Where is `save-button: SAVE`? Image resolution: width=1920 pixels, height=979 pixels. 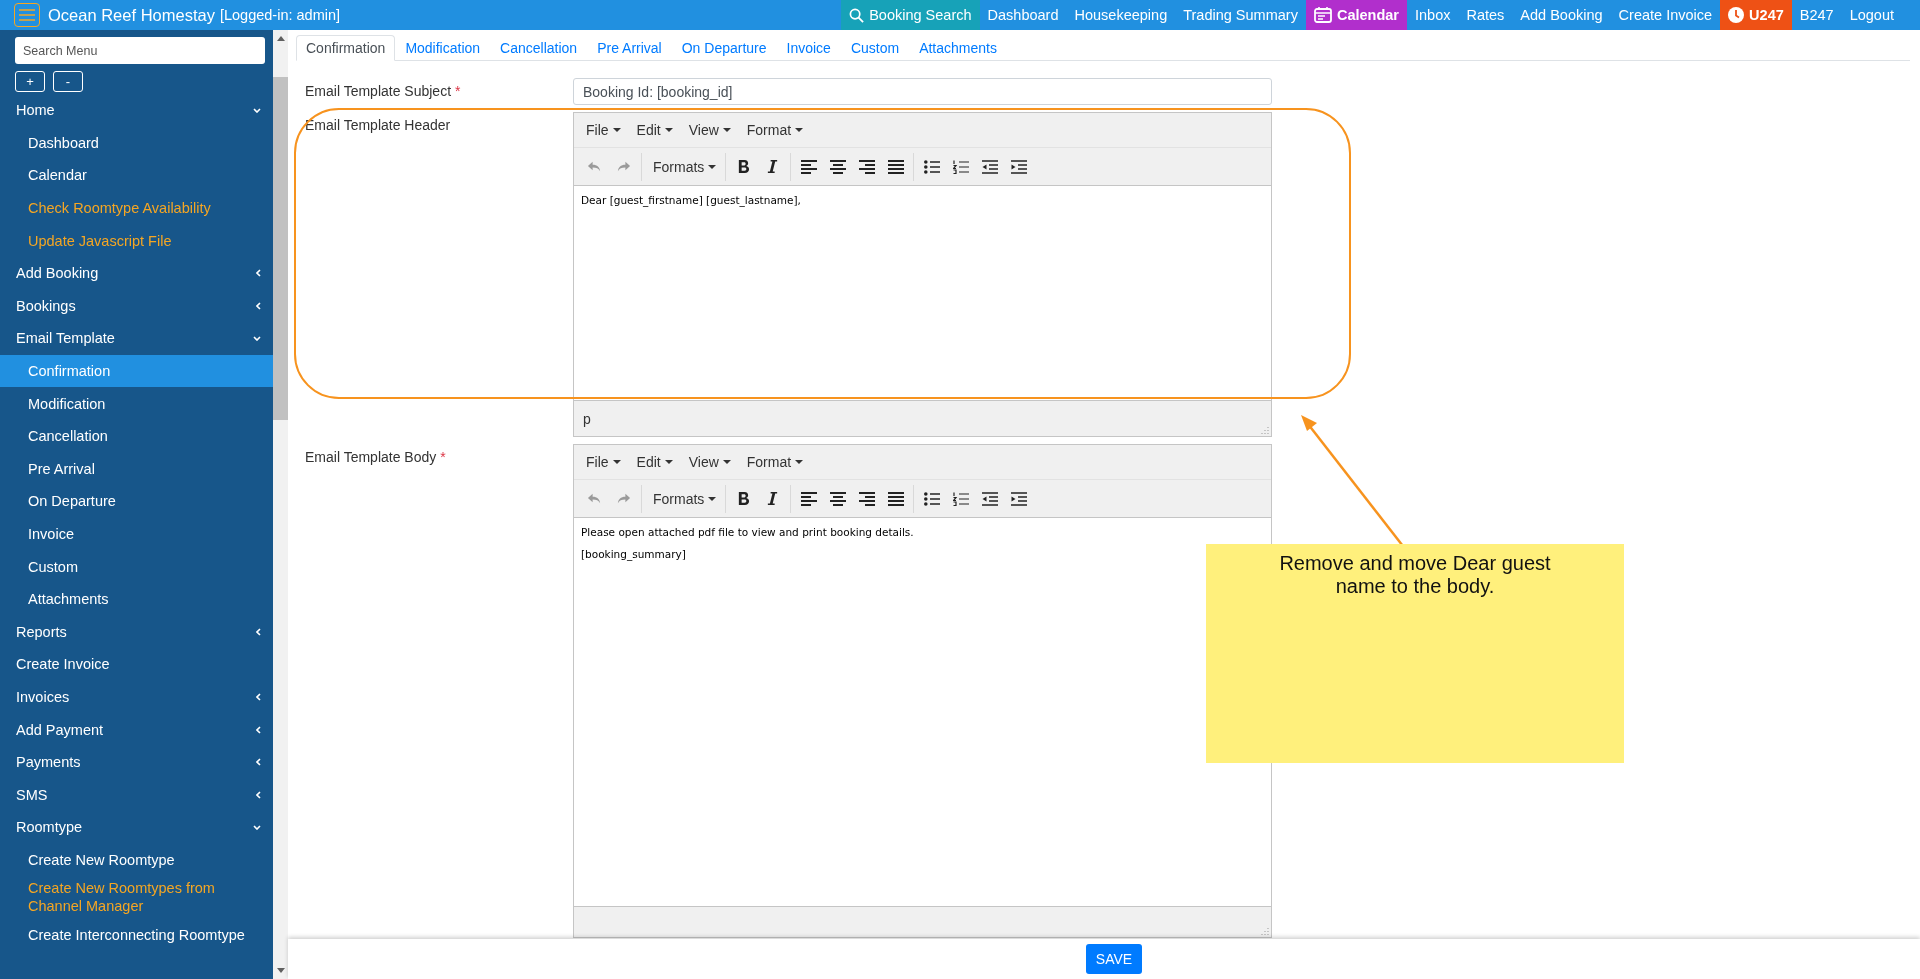 save-button: SAVE is located at coordinates (1114, 959).